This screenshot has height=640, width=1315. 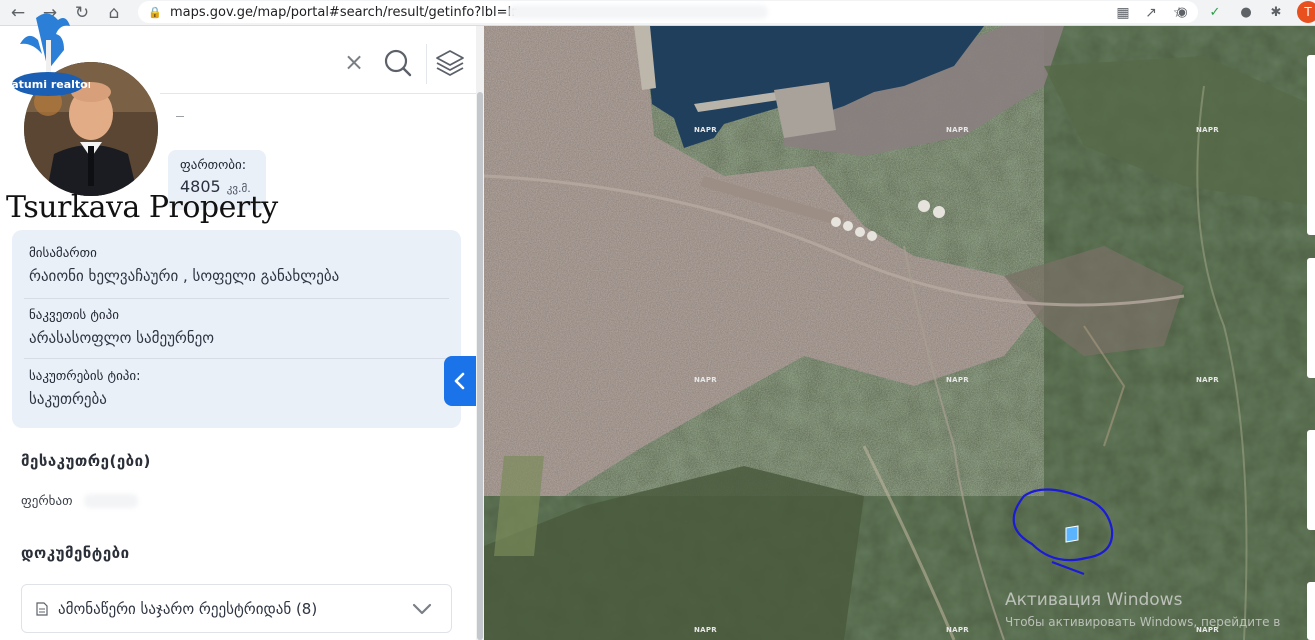 What do you see at coordinates (86, 461) in the screenshot?
I see `owners-heading: მესაკუთრე(ები)` at bounding box center [86, 461].